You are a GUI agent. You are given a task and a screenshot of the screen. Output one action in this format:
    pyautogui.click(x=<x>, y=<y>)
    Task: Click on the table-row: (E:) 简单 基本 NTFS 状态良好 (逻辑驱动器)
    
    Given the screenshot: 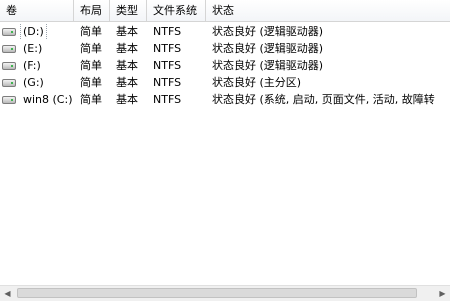 What is the action you would take?
    pyautogui.click(x=225, y=48)
    